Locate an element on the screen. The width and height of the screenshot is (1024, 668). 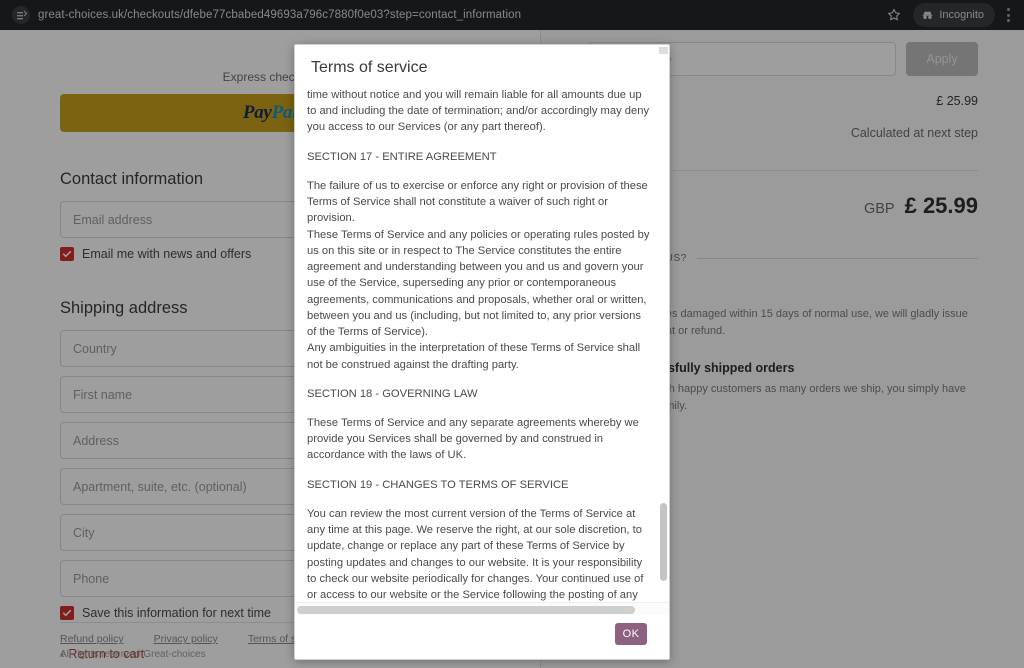
ok-label: OK is located at coordinates (631, 634).